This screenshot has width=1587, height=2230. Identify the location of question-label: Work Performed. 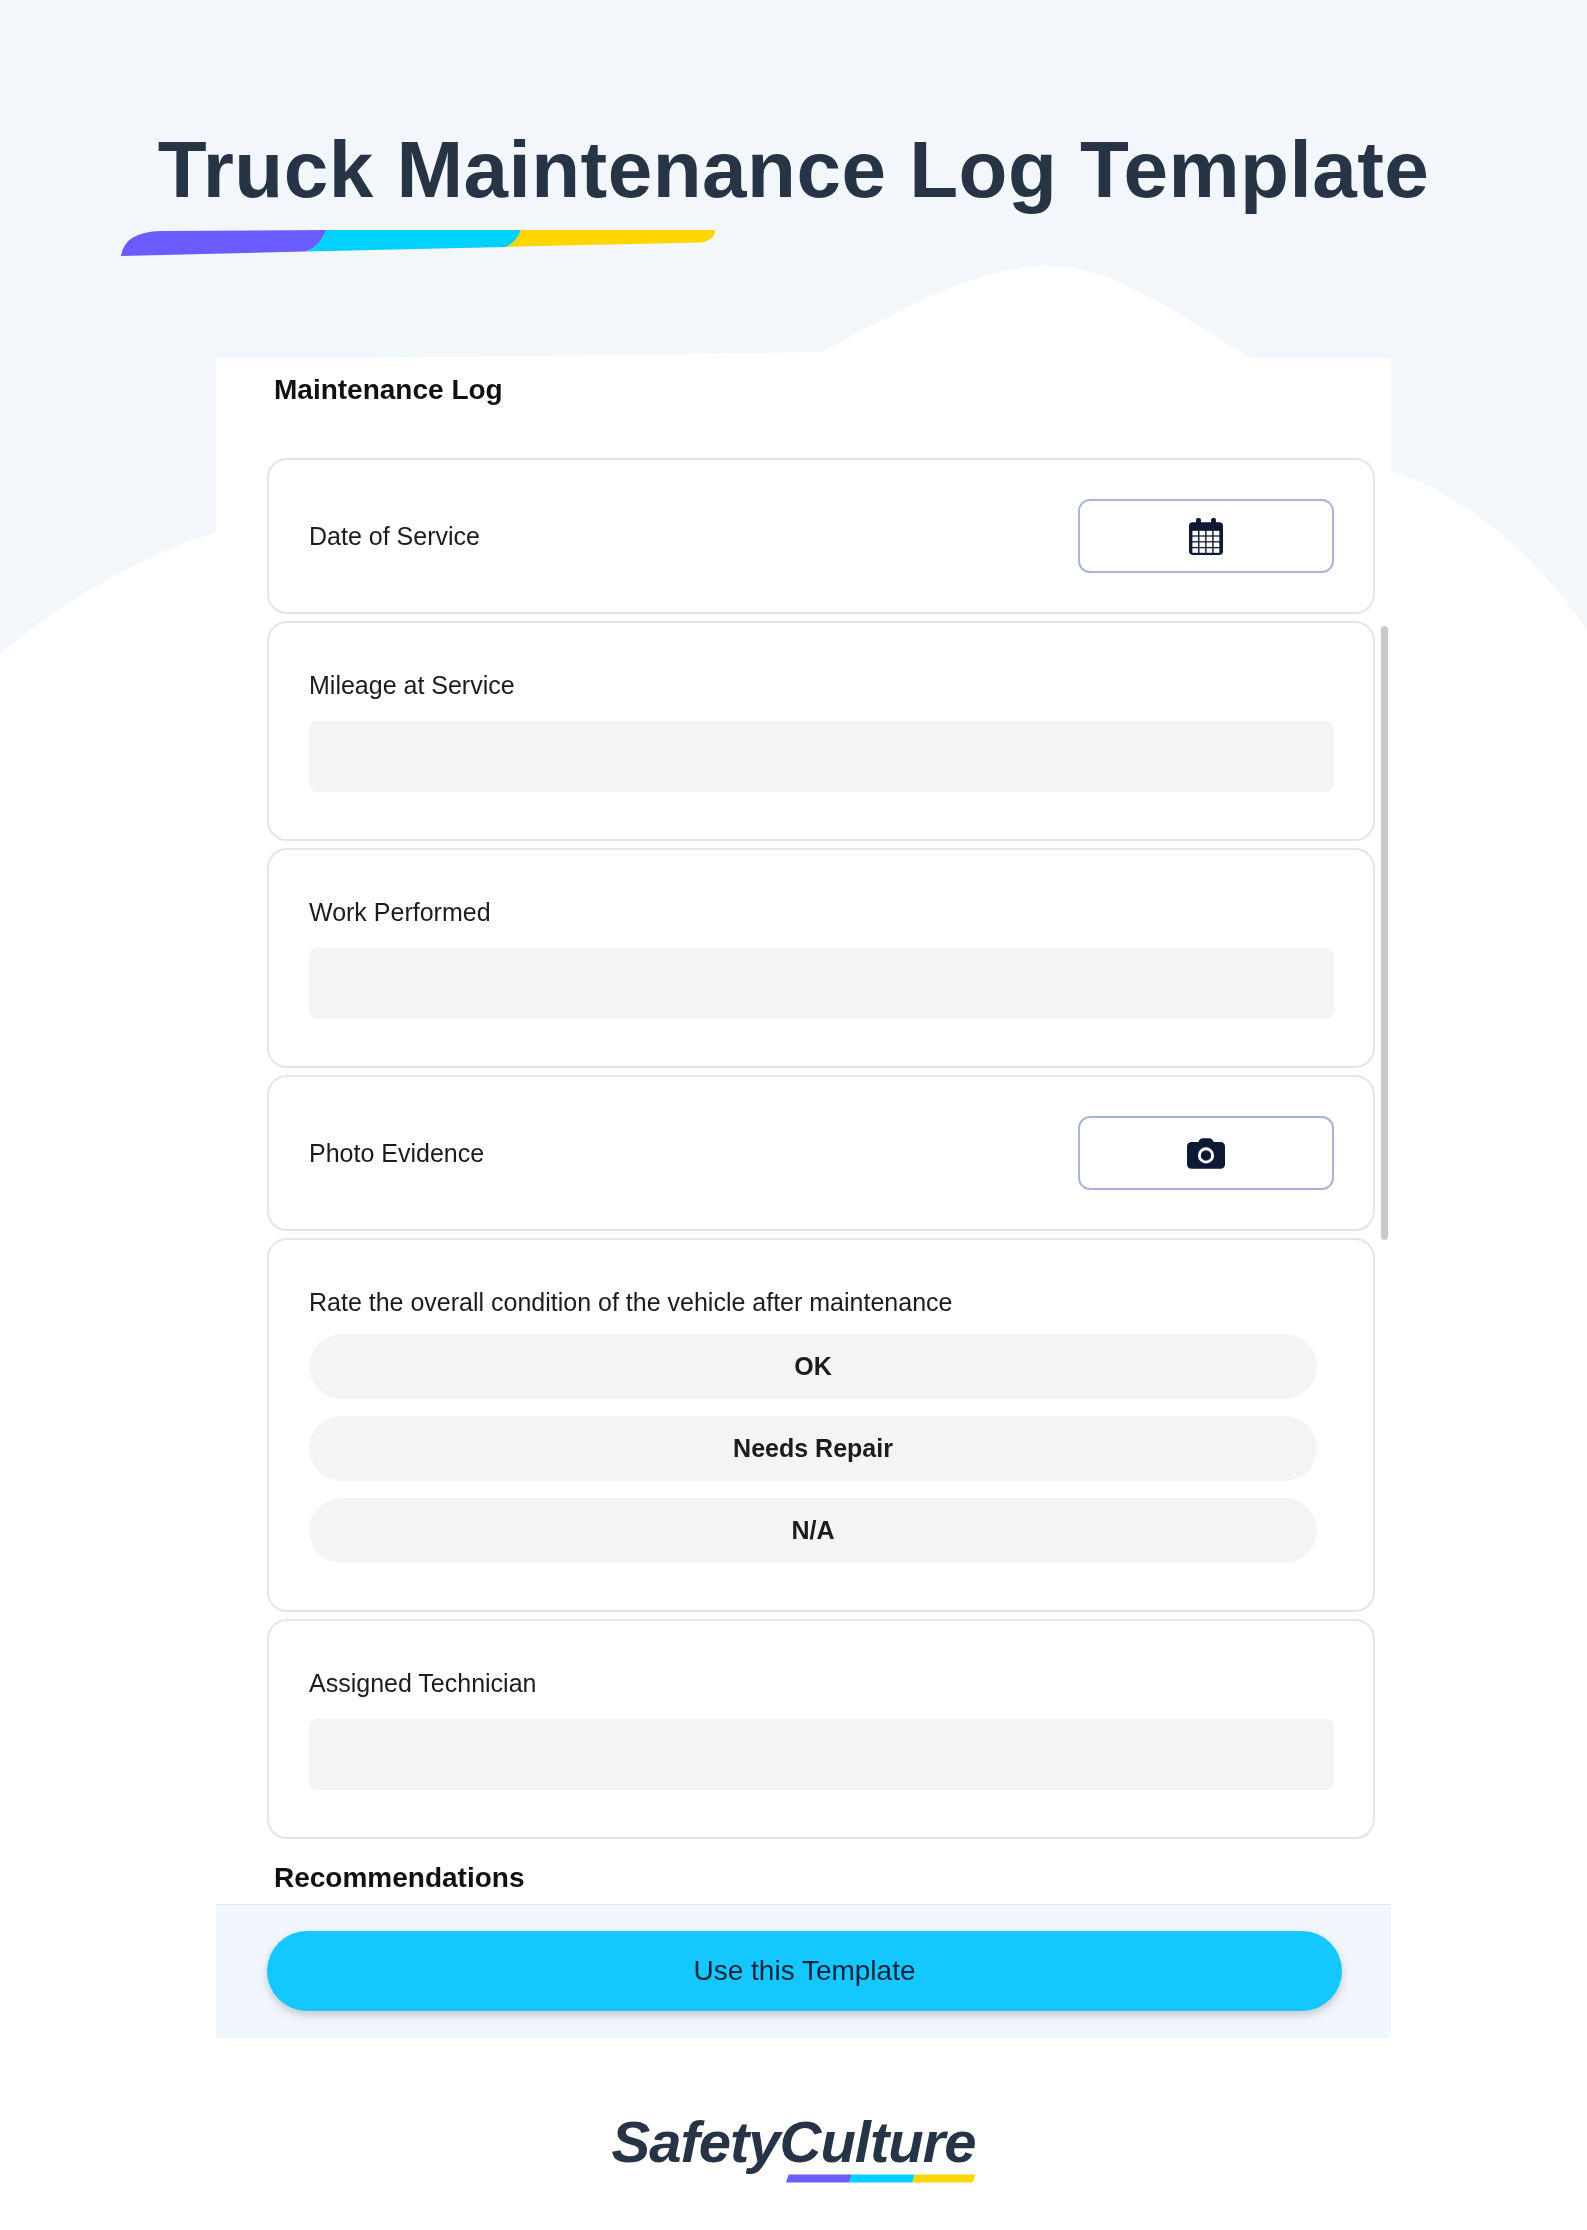
(400, 912).